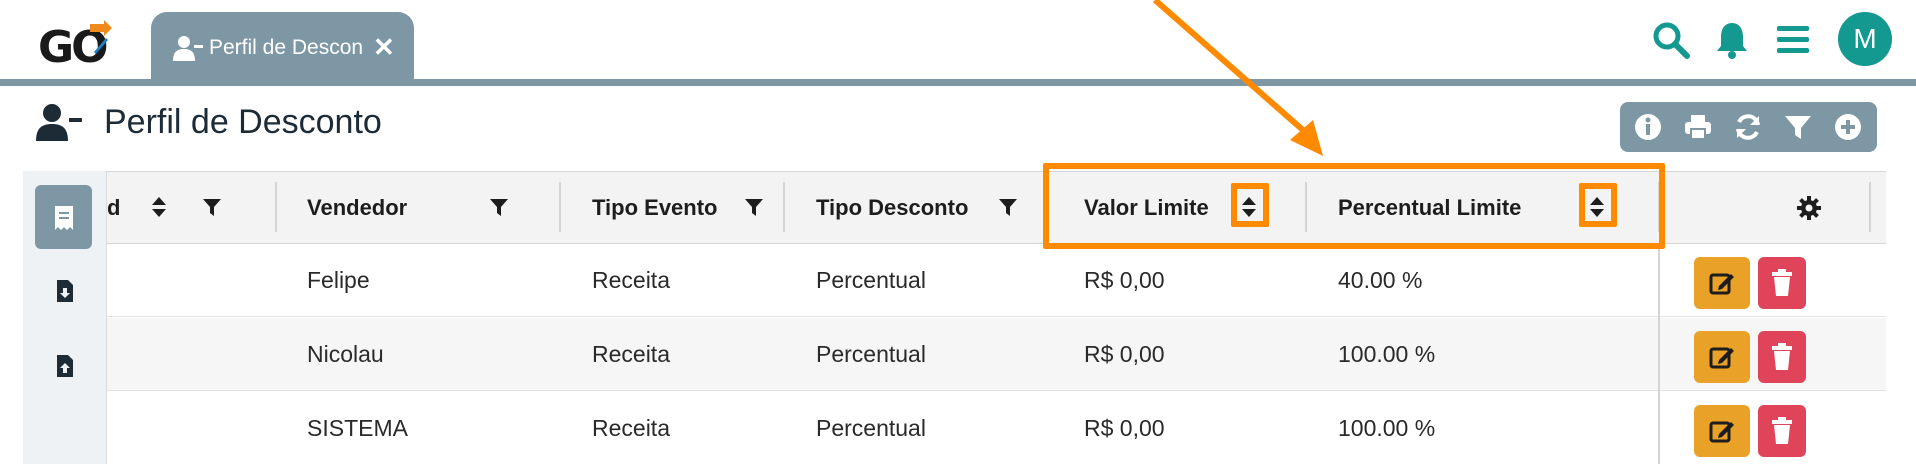 Image resolution: width=1916 pixels, height=464 pixels. I want to click on side-rail, so click(65, 317).